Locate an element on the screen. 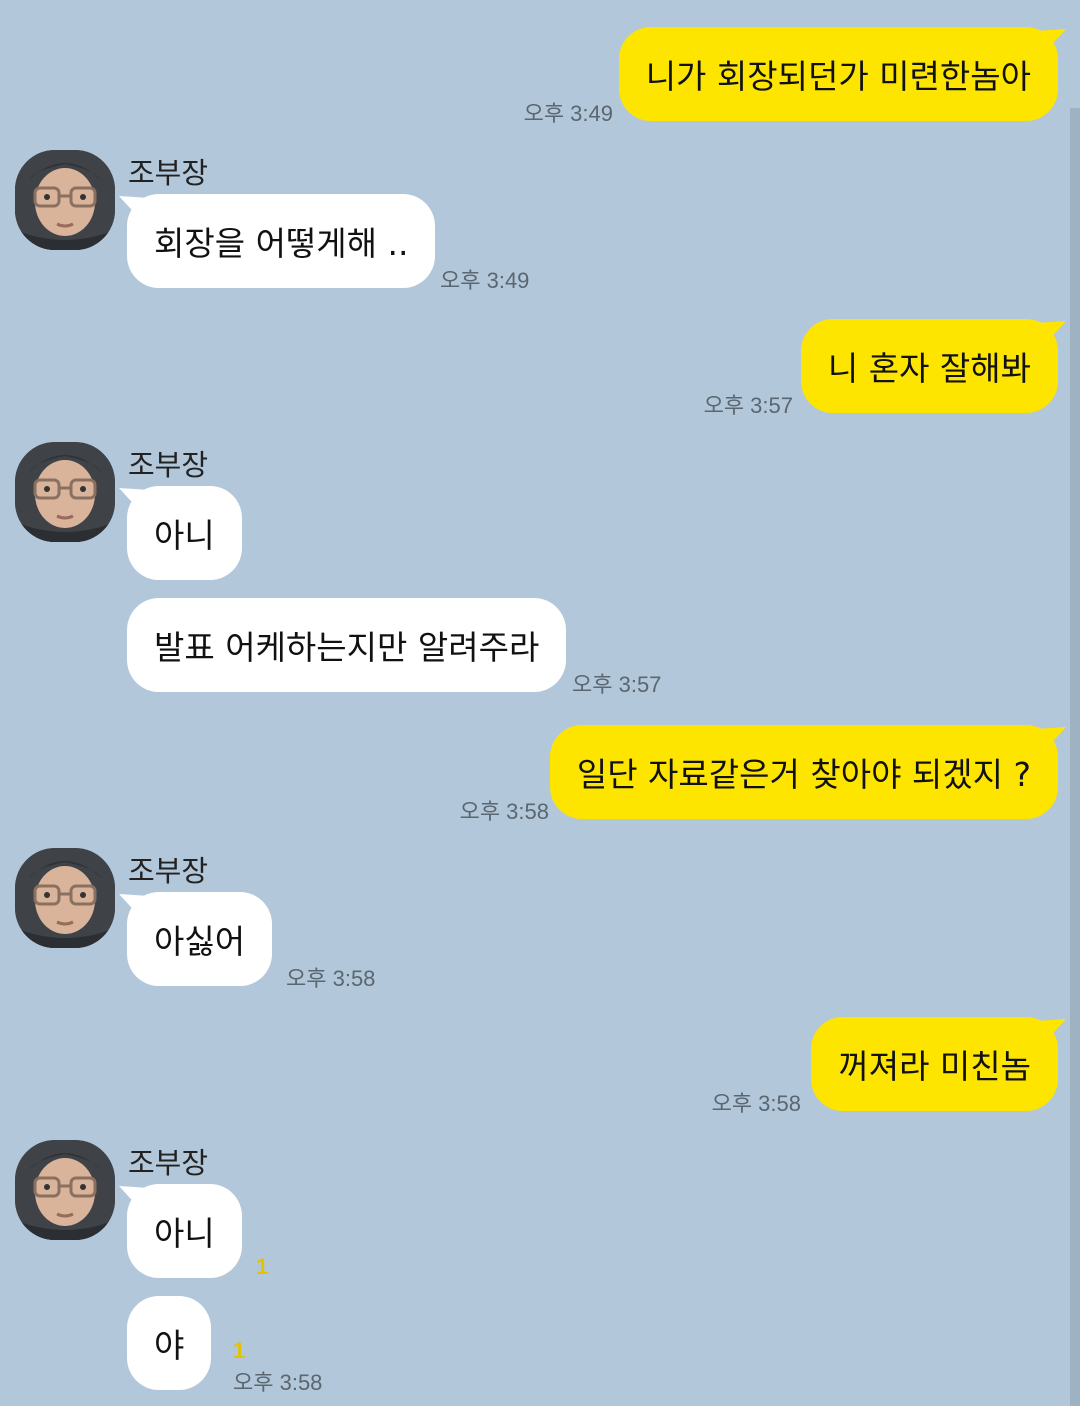 The width and height of the screenshot is (1080, 1406). message-text: 야 is located at coordinates (169, 1345).